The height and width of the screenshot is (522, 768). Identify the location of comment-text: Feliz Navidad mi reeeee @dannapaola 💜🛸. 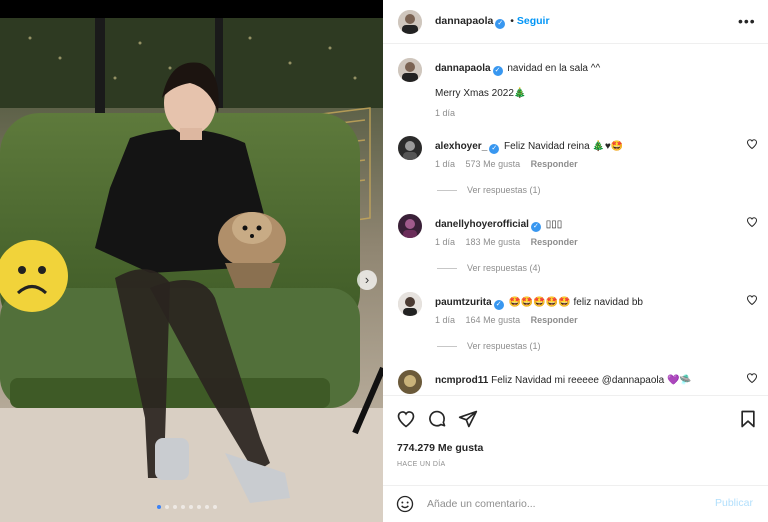
(591, 380).